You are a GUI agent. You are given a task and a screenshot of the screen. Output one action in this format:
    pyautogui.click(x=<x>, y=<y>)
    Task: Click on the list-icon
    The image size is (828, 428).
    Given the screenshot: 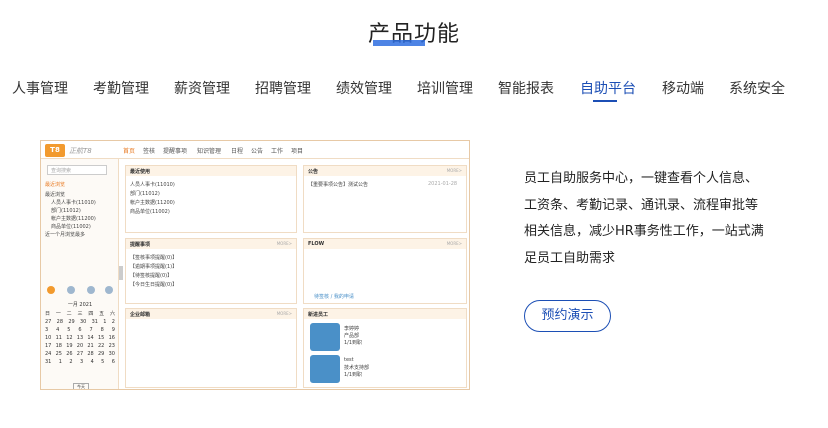 What is the action you would take?
    pyautogui.click(x=91, y=290)
    